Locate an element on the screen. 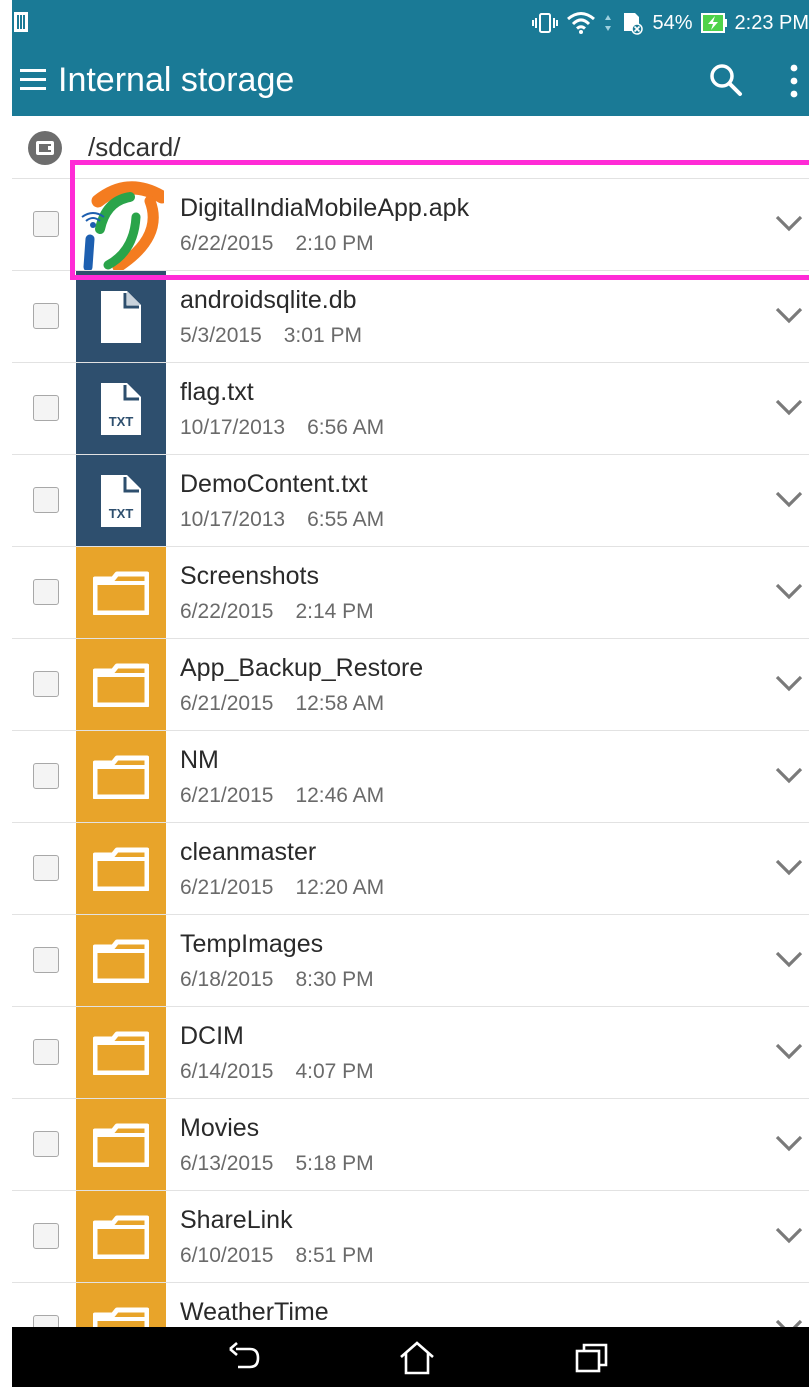  file-name: Screenshots is located at coordinates (249, 576).